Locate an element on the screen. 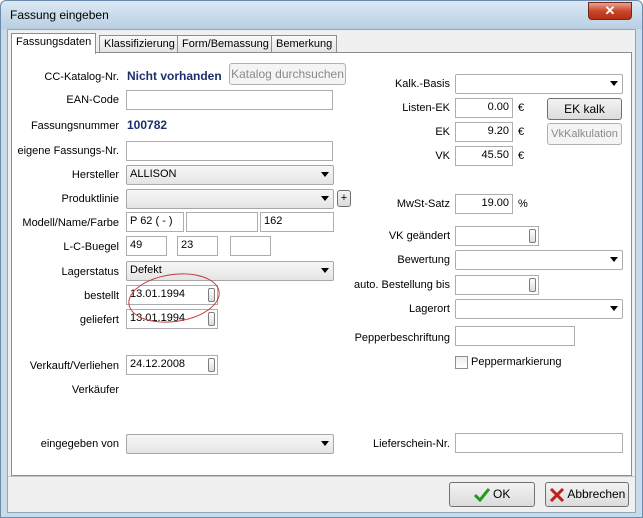 The width and height of the screenshot is (643, 518). hersteller-select: ALLISON is located at coordinates (230, 175).